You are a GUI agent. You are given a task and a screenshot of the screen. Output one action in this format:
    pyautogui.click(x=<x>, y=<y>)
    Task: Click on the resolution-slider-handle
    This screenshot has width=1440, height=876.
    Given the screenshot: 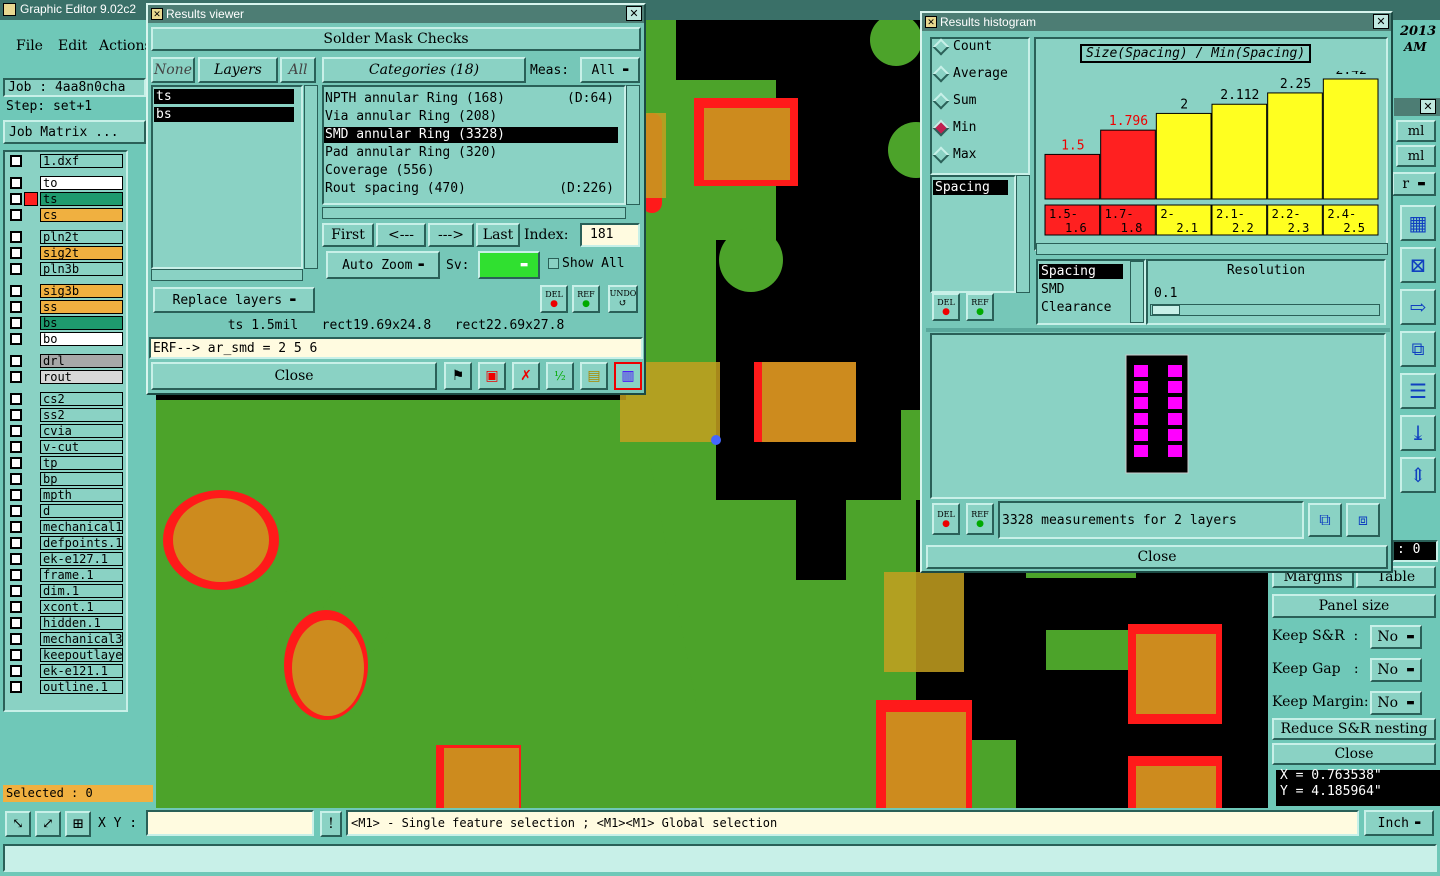 What is the action you would take?
    pyautogui.click(x=1166, y=310)
    